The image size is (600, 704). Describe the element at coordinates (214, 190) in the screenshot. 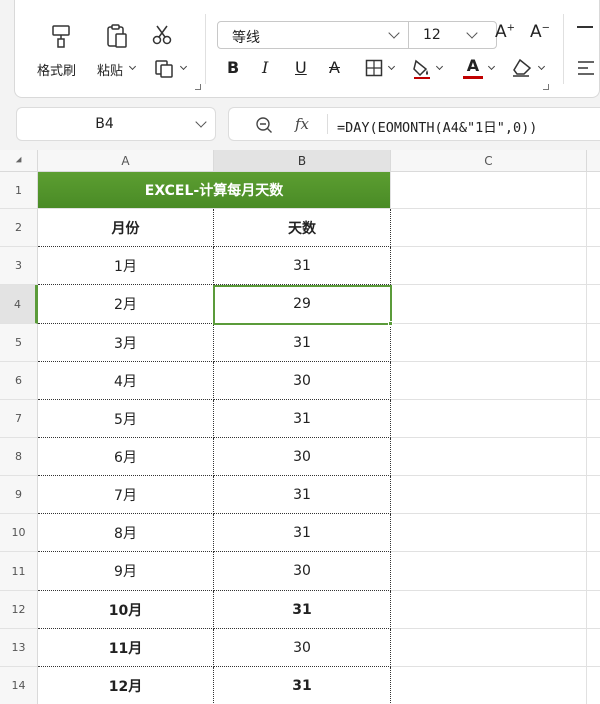

I see `sheet-title: EXCEL-计算每月天数` at that location.